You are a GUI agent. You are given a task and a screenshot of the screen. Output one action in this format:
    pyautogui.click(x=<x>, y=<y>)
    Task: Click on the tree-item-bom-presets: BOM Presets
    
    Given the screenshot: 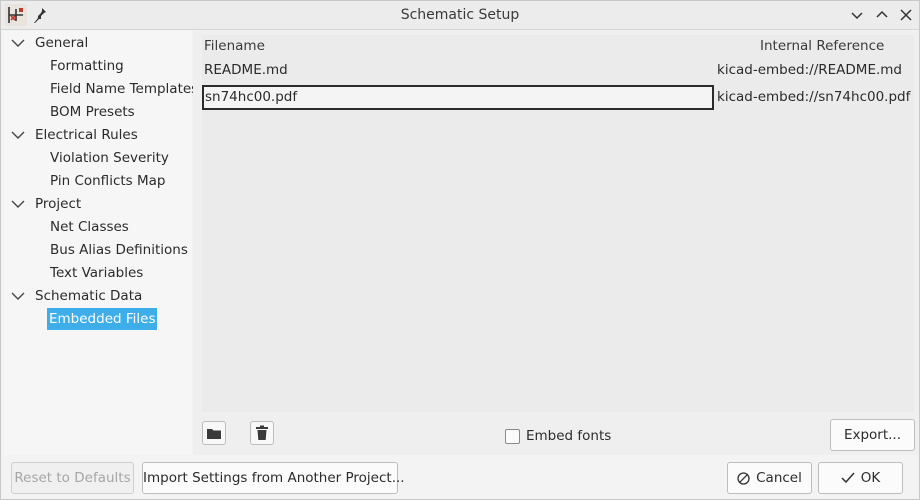 What is the action you would take?
    pyautogui.click(x=92, y=112)
    